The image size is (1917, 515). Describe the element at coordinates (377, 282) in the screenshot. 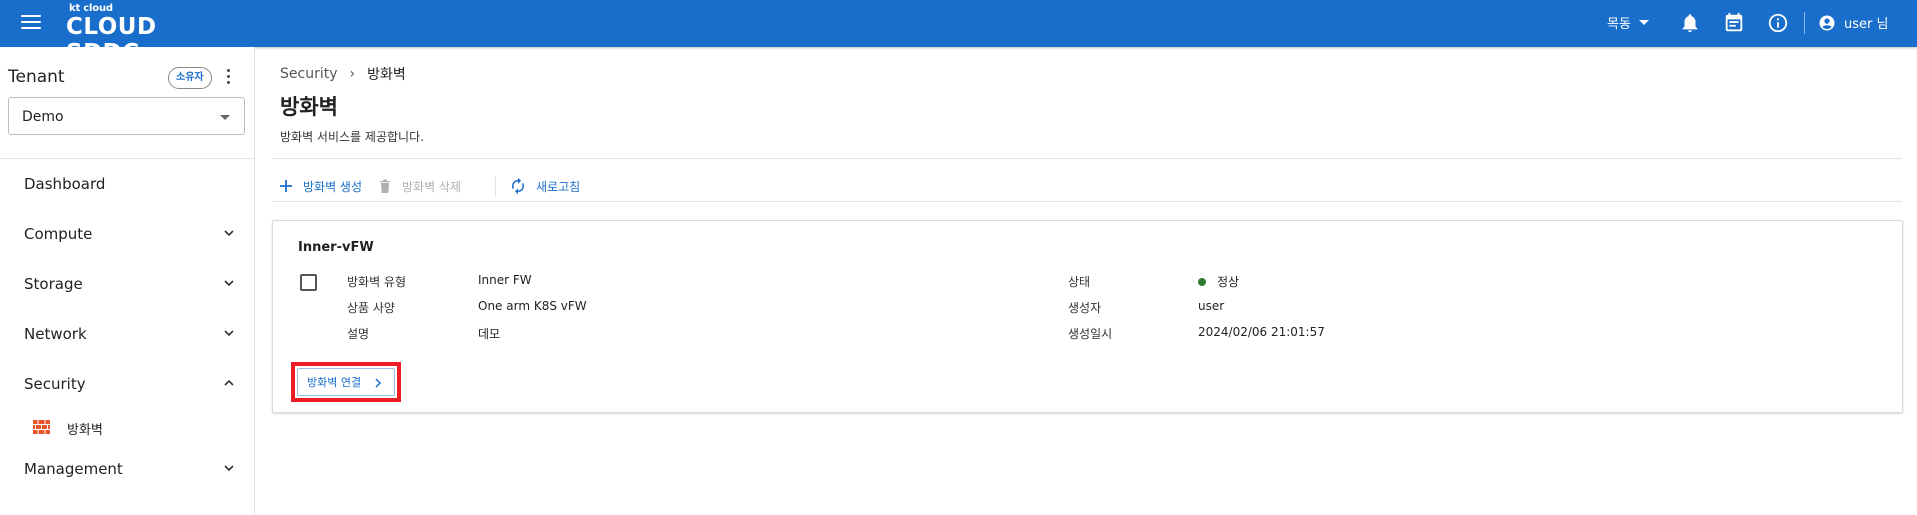

I see `type-label: 방화벽 유형` at that location.